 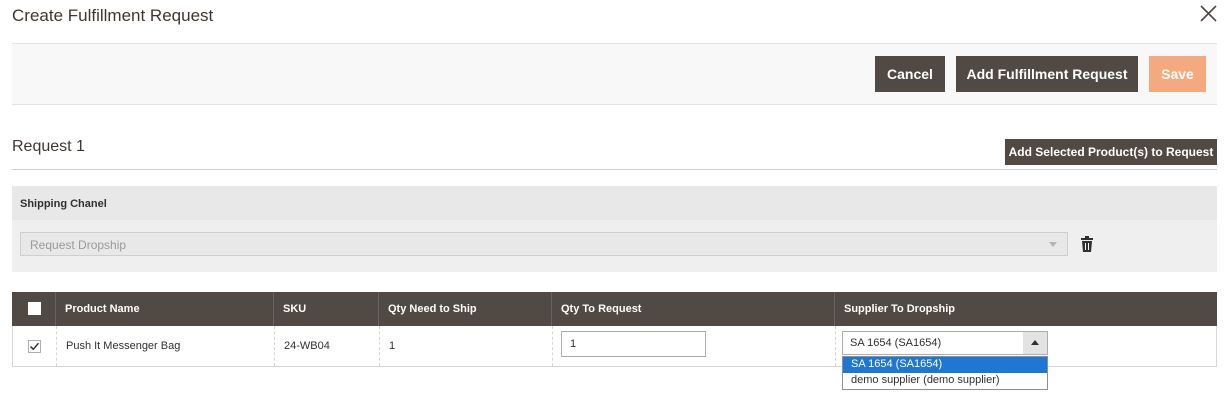 I want to click on supplier-selected-value: SA 1654 (SA1654), so click(x=896, y=343).